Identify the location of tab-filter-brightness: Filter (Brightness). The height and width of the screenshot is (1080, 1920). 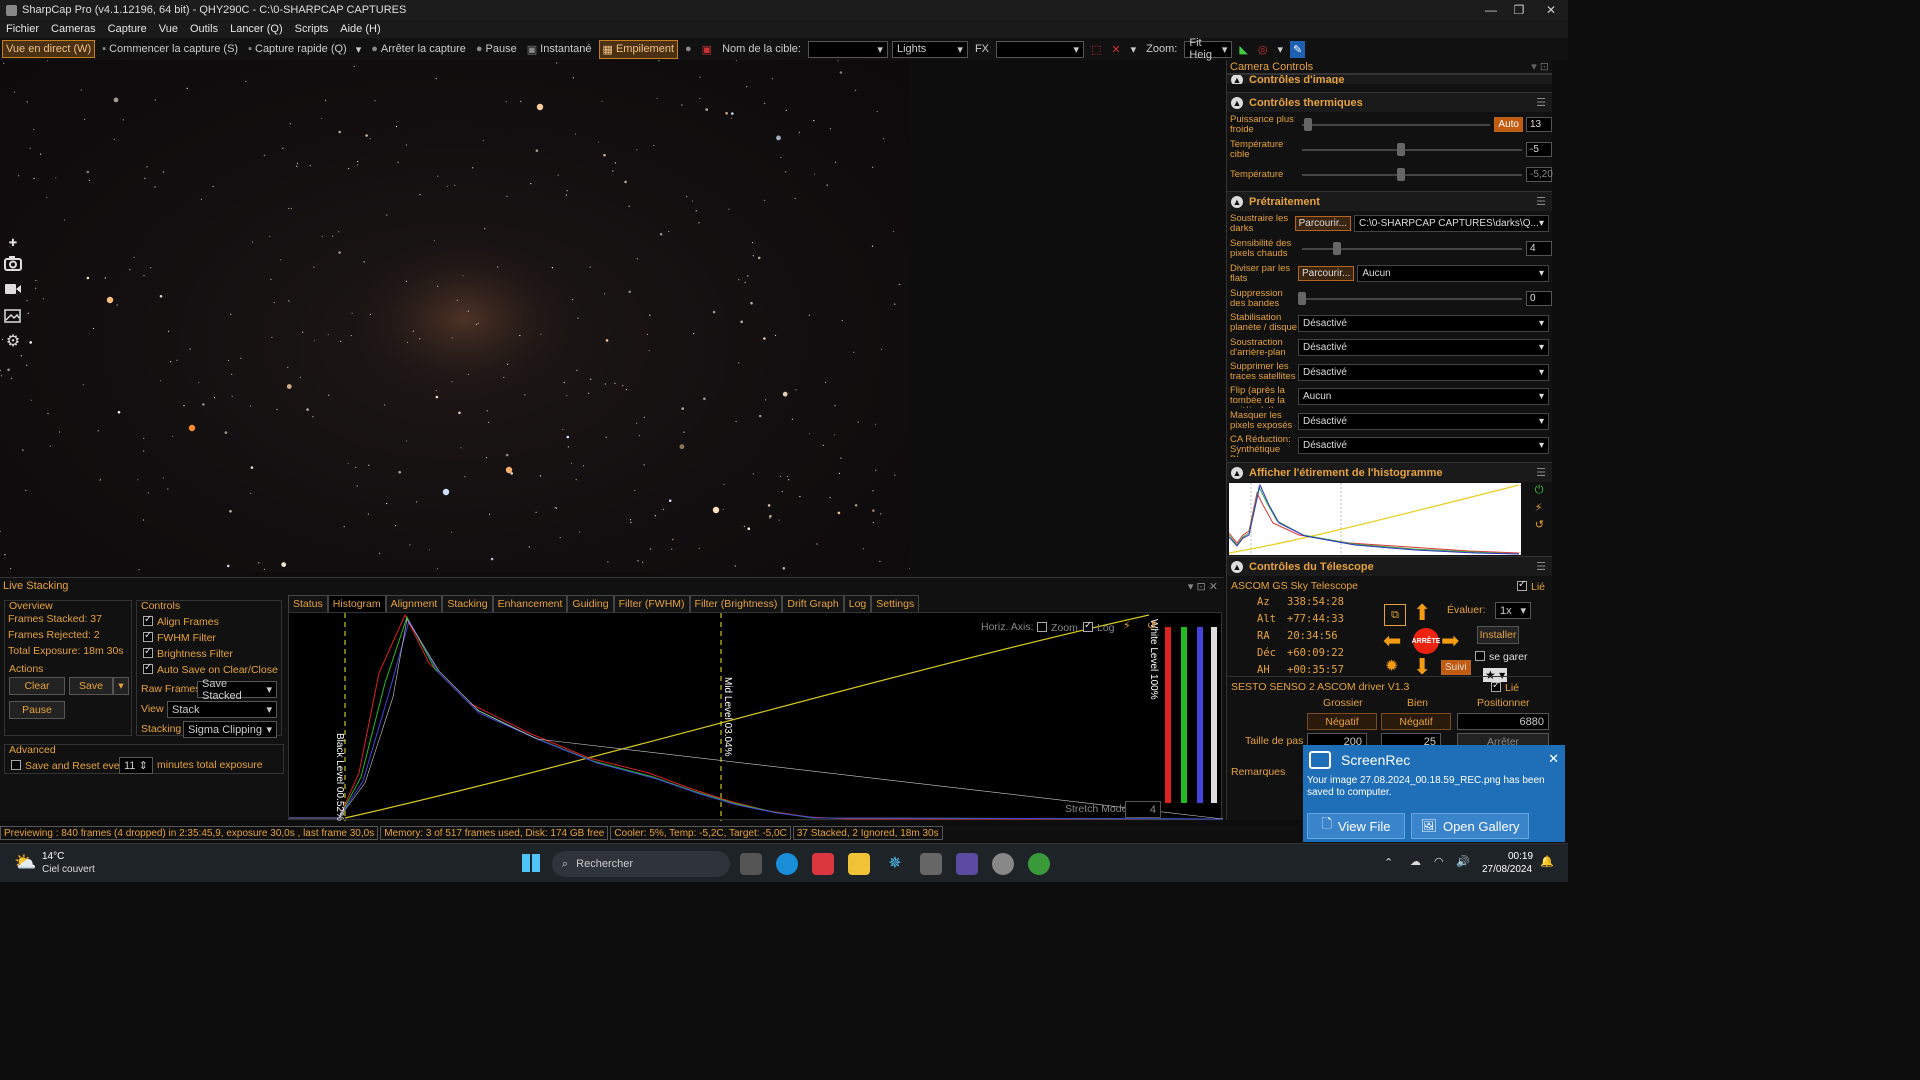
(736, 604).